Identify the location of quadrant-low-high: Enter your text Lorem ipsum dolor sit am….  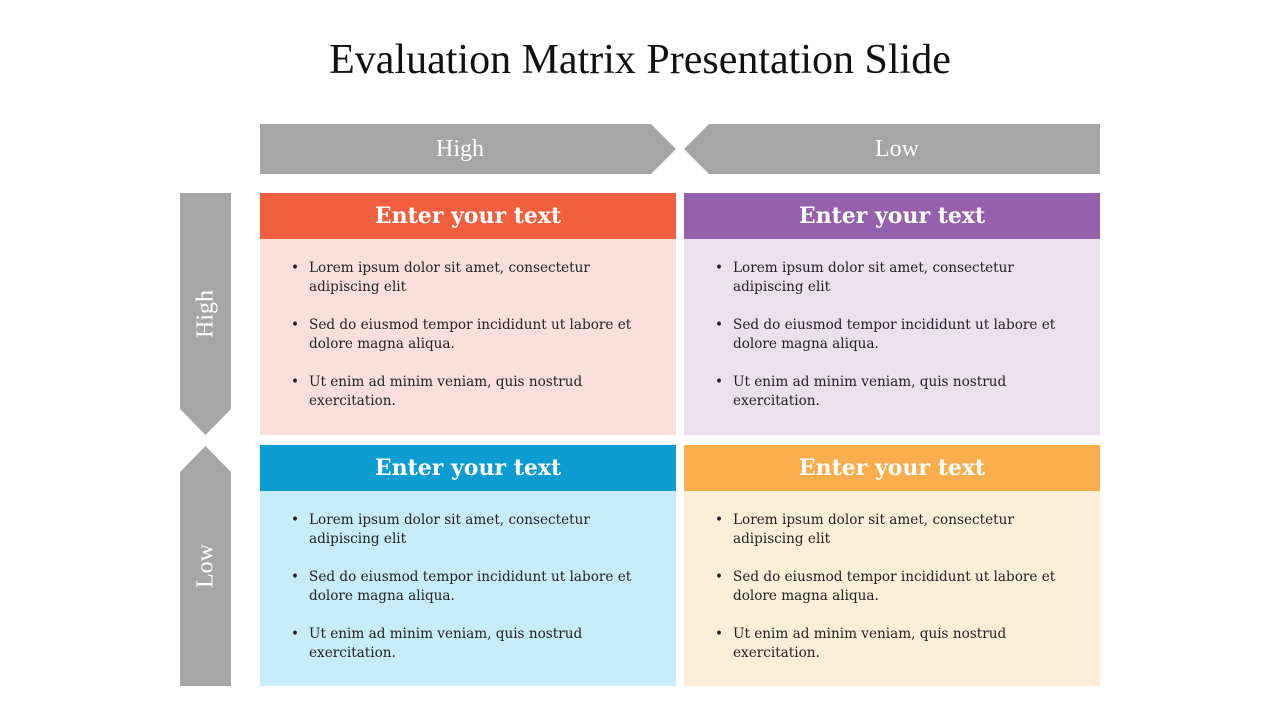
(468, 565).